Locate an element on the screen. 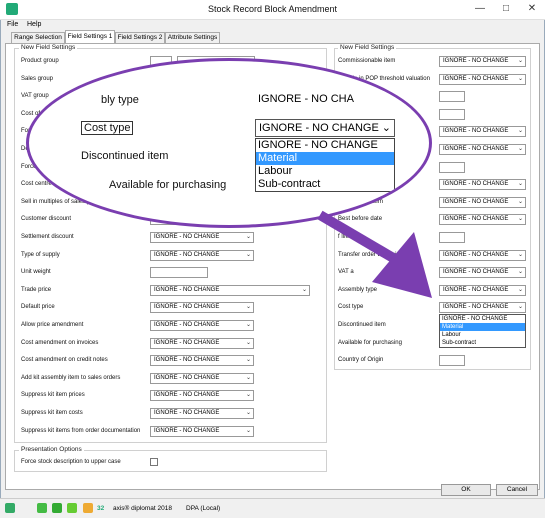 The width and height of the screenshot is (545, 518). arrow-shaft is located at coordinates (360, 238).